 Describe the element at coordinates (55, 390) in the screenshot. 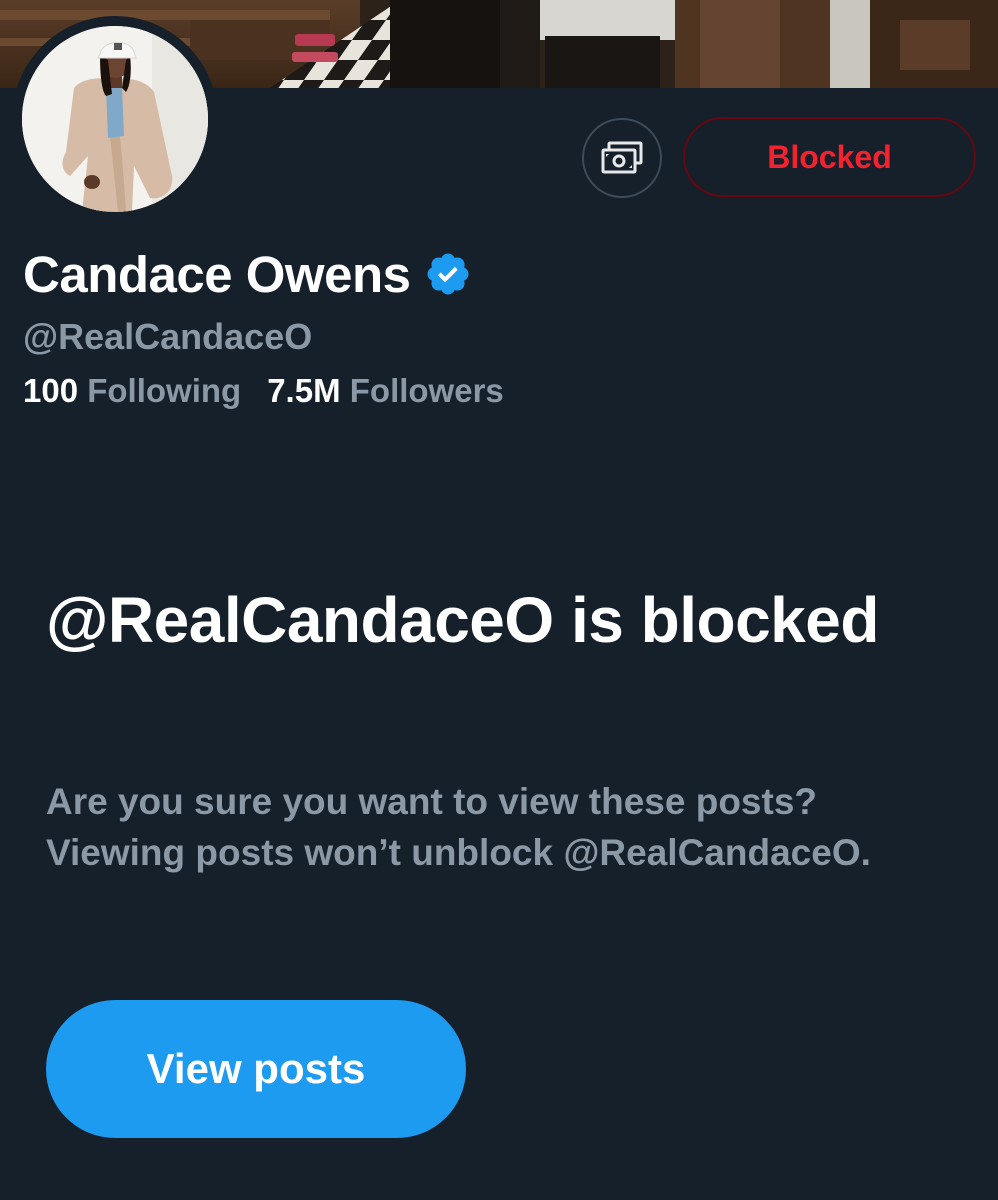

I see `following-count: 100` at that location.